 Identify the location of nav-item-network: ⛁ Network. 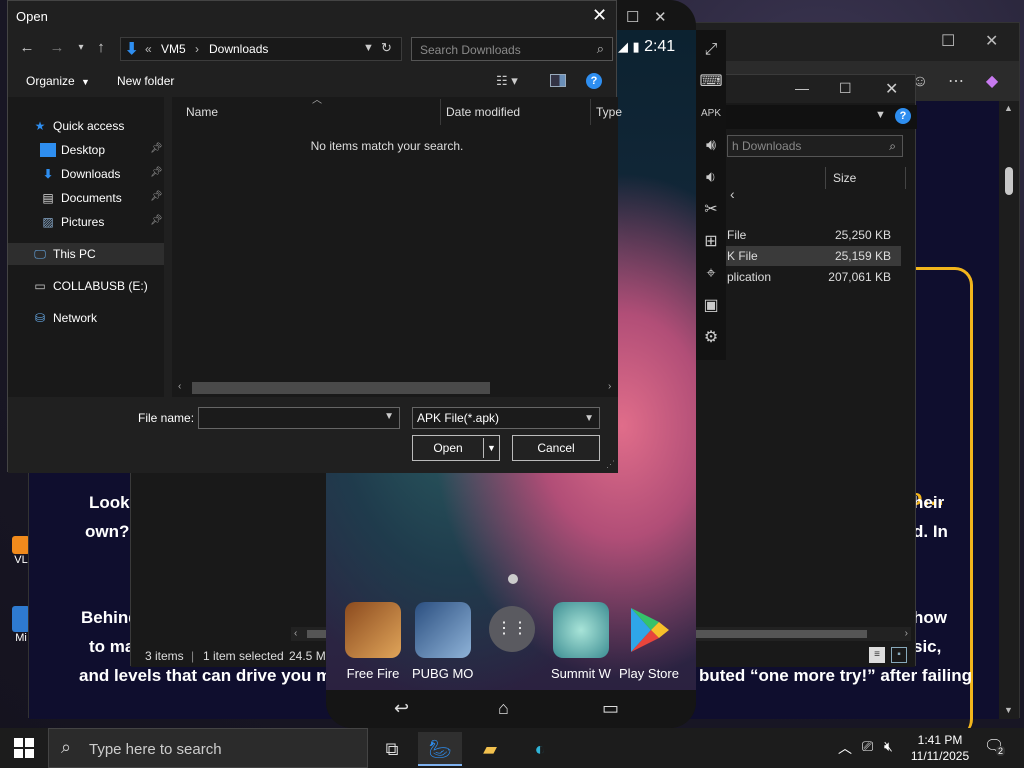
(86, 318).